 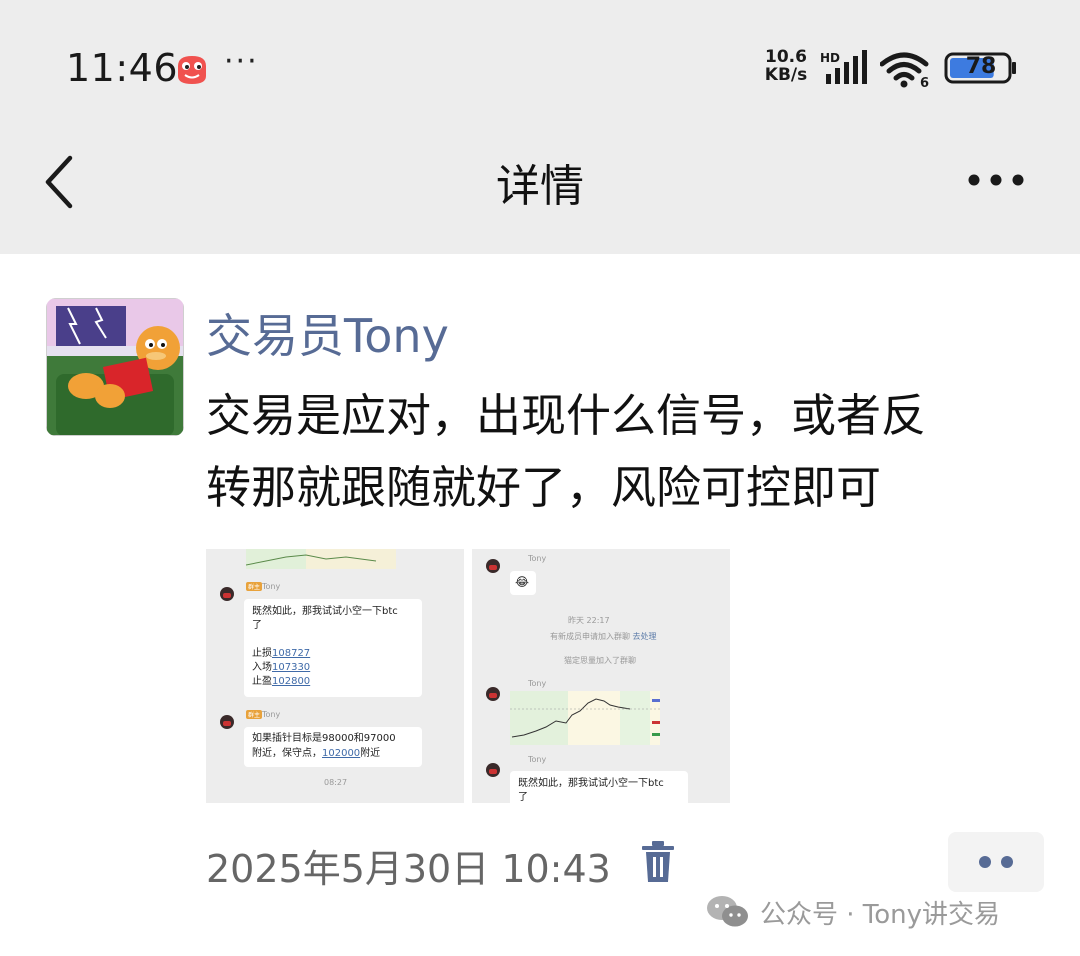 What do you see at coordinates (996, 180) in the screenshot?
I see `more-horizontal-icon` at bounding box center [996, 180].